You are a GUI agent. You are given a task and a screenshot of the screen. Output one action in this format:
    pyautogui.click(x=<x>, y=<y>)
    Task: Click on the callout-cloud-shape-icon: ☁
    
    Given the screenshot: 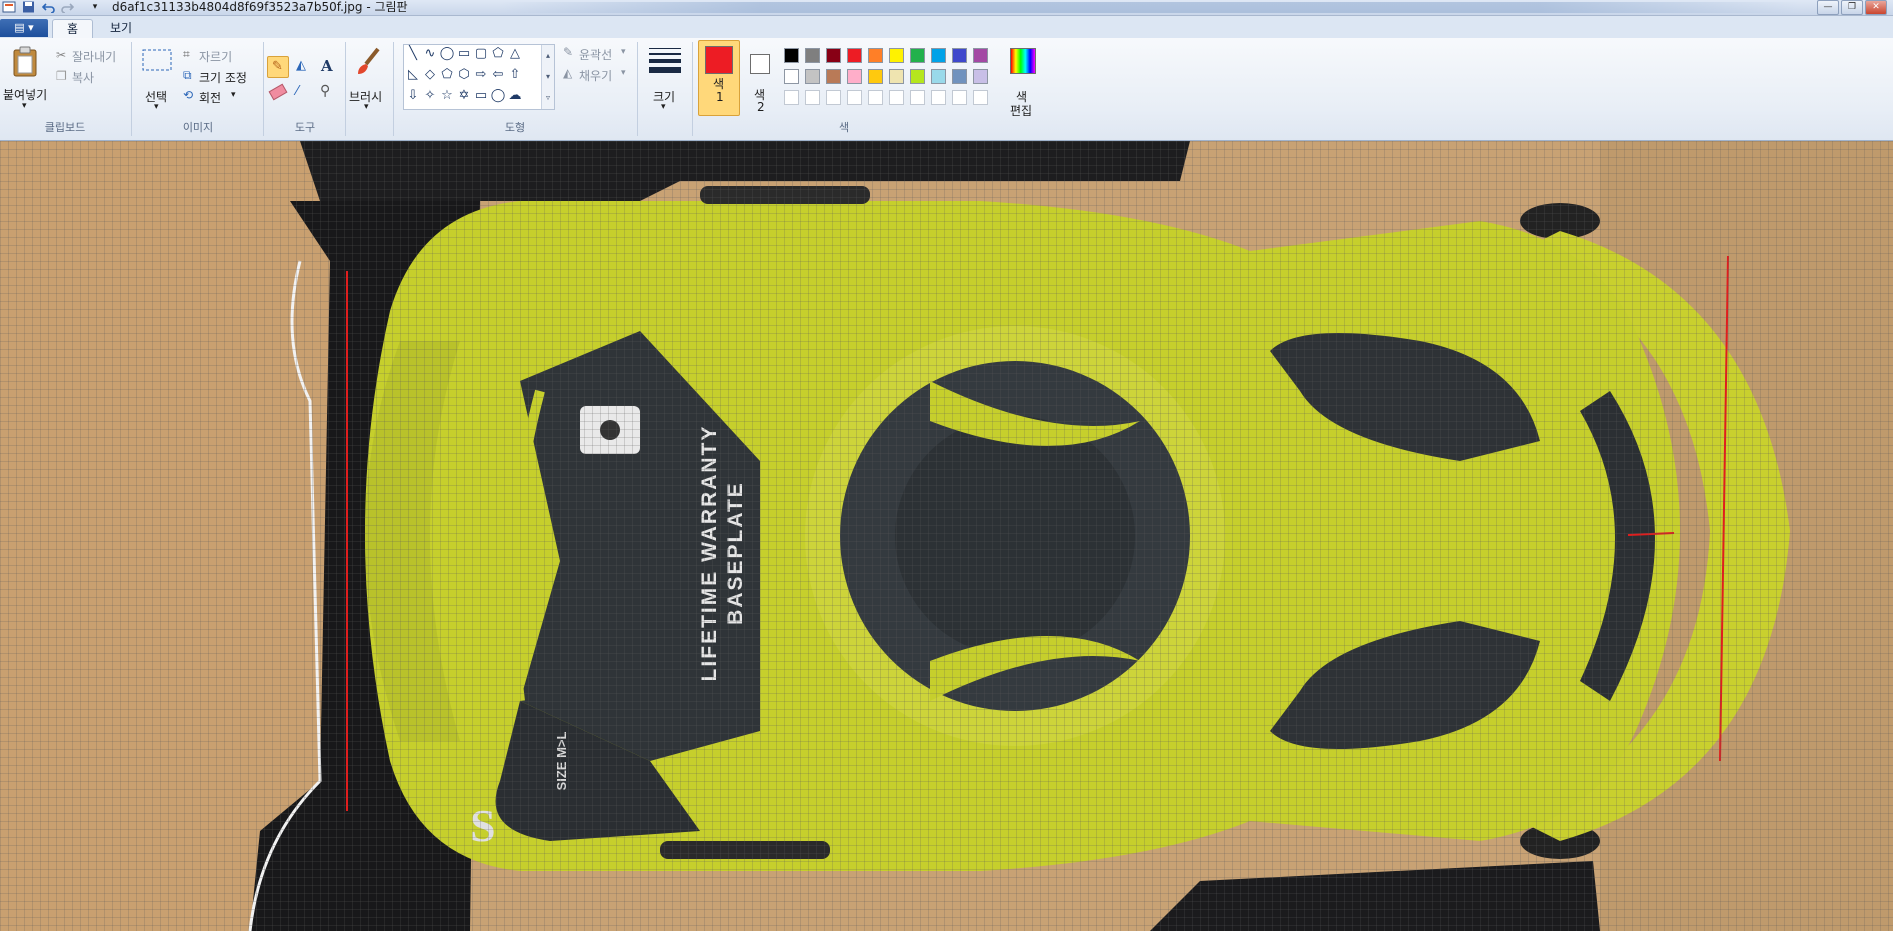 What is the action you would take?
    pyautogui.click(x=515, y=96)
    